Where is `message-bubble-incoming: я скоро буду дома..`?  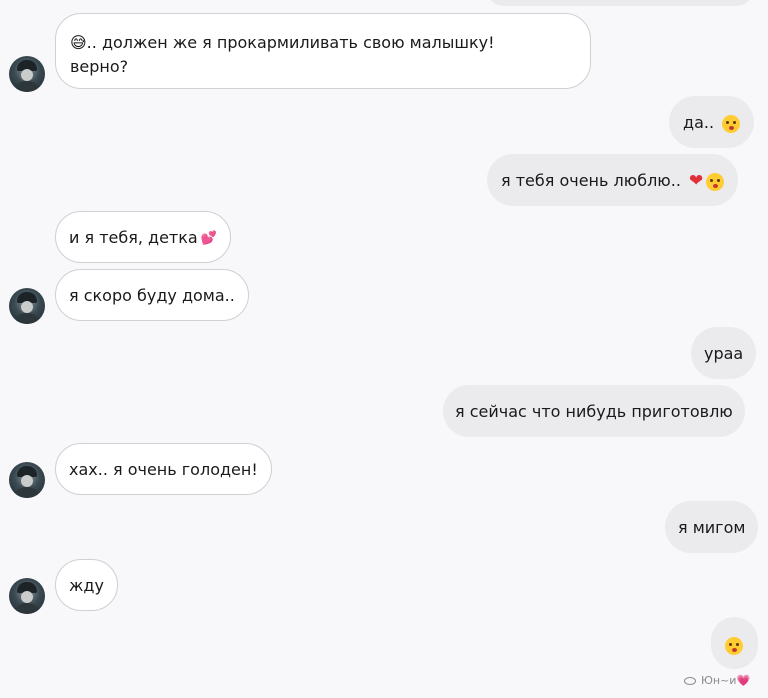
message-bubble-incoming: я скоро буду дома.. is located at coordinates (152, 295).